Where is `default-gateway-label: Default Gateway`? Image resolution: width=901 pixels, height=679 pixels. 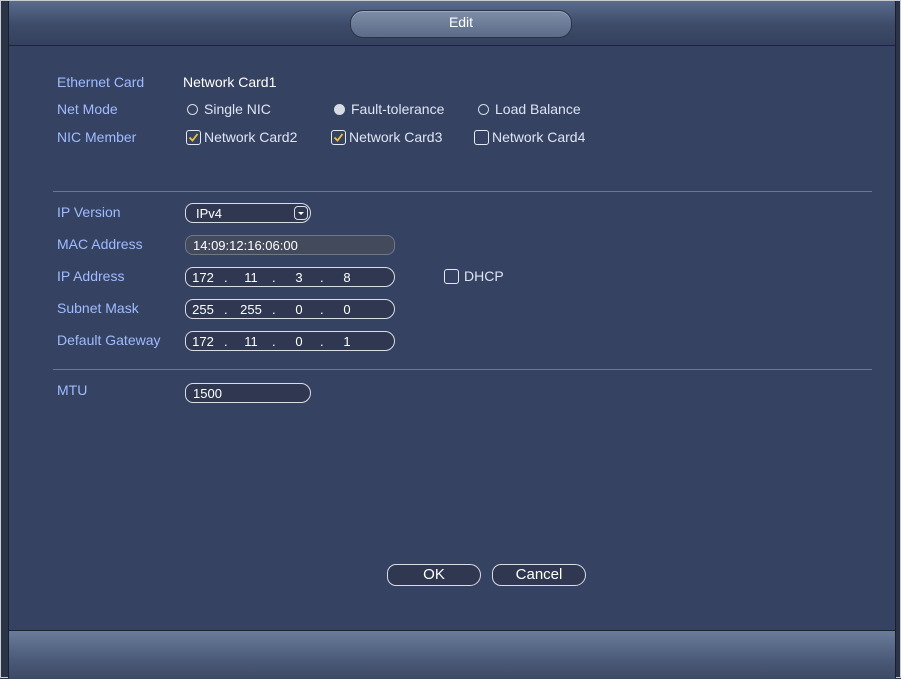 default-gateway-label: Default Gateway is located at coordinates (109, 340).